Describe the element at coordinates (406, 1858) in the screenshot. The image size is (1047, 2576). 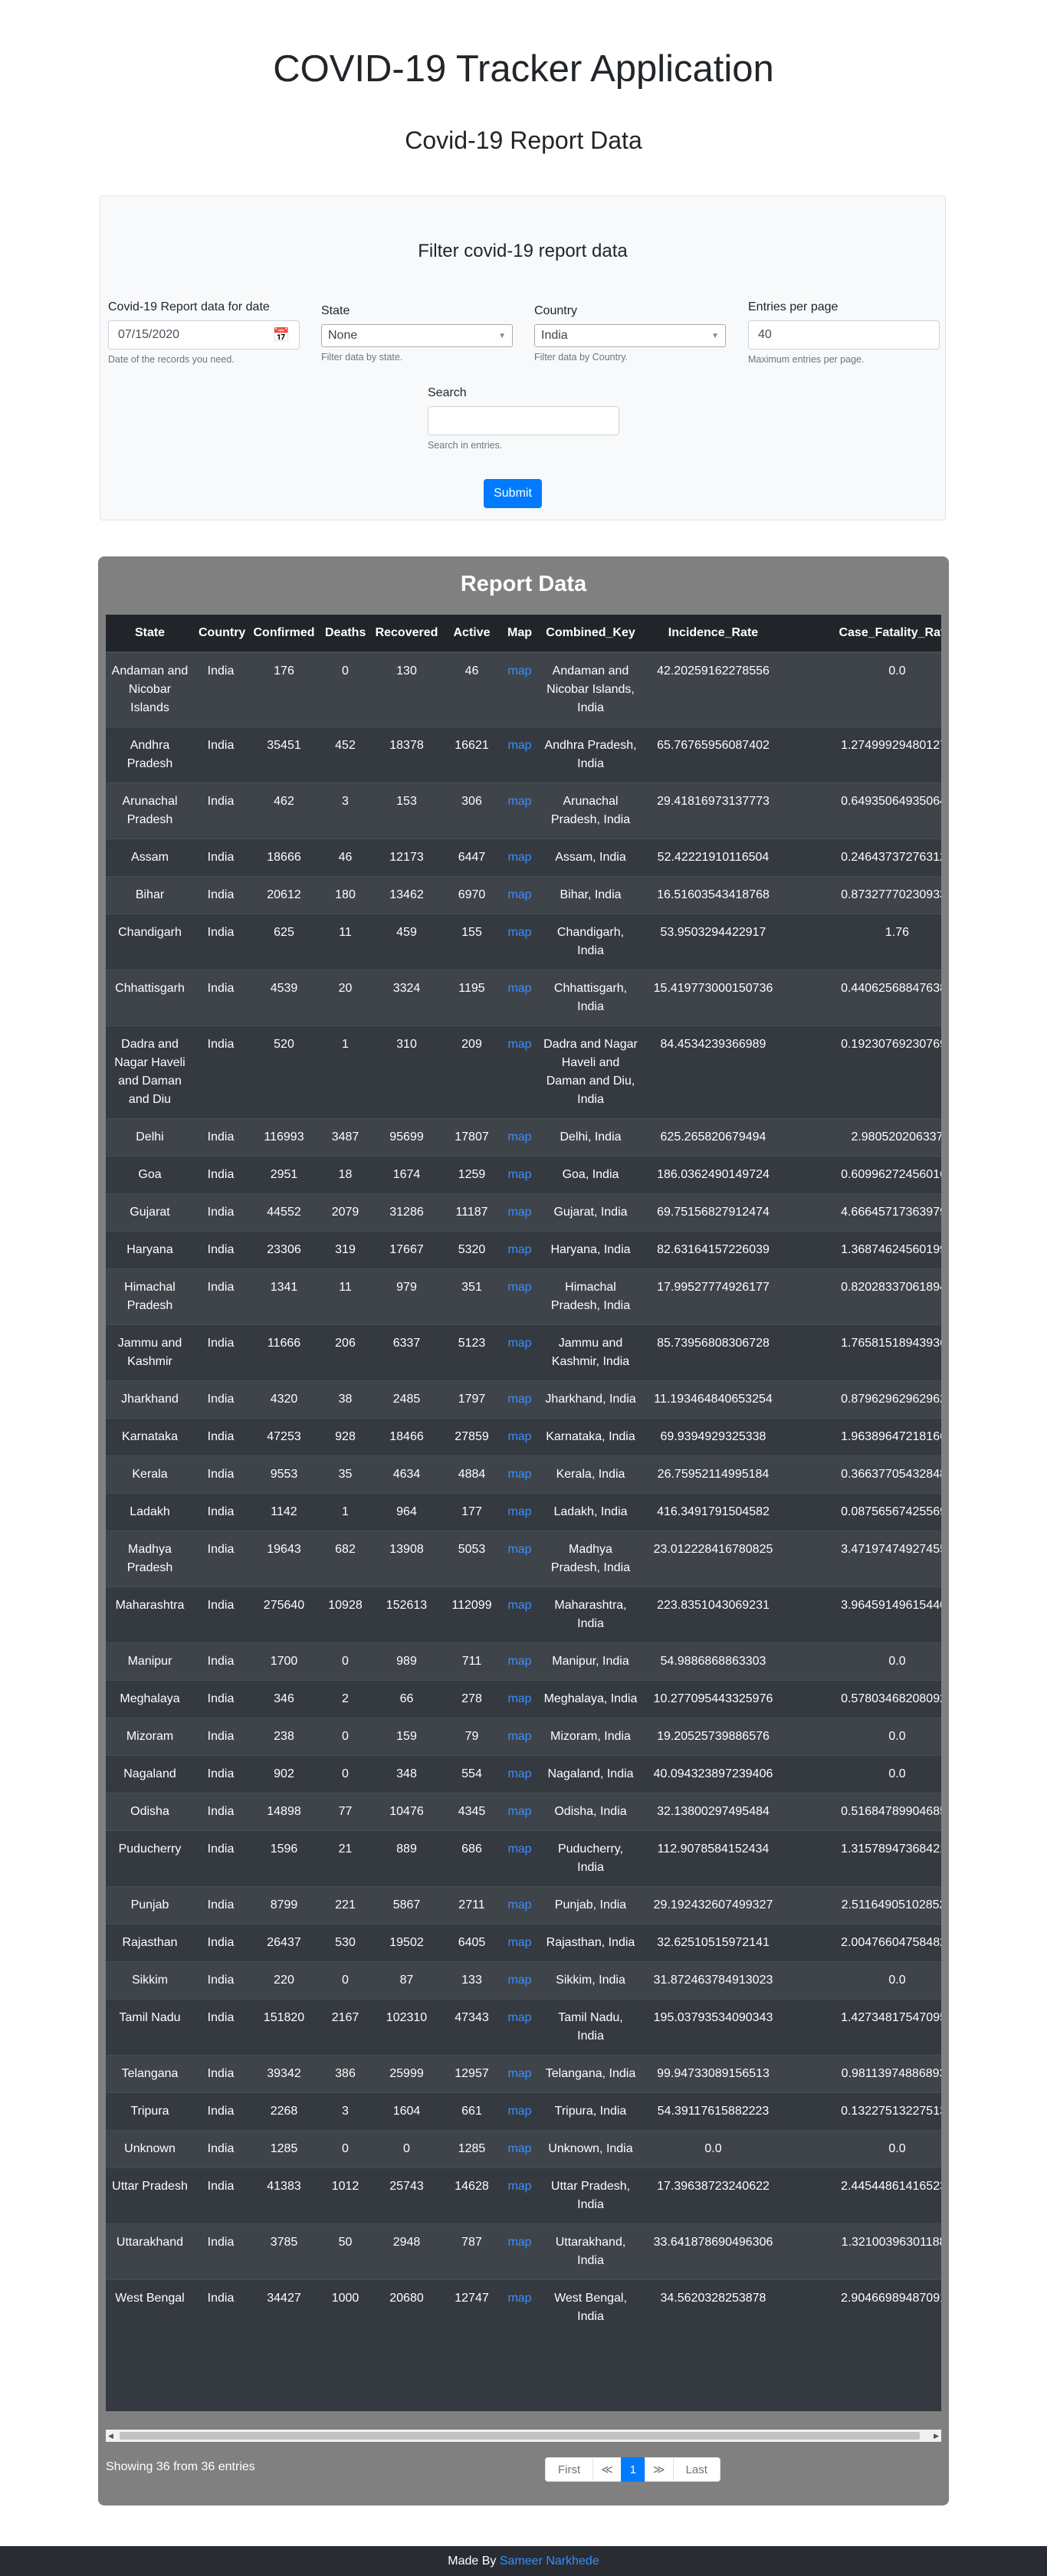
I see `table-cell: 889` at that location.